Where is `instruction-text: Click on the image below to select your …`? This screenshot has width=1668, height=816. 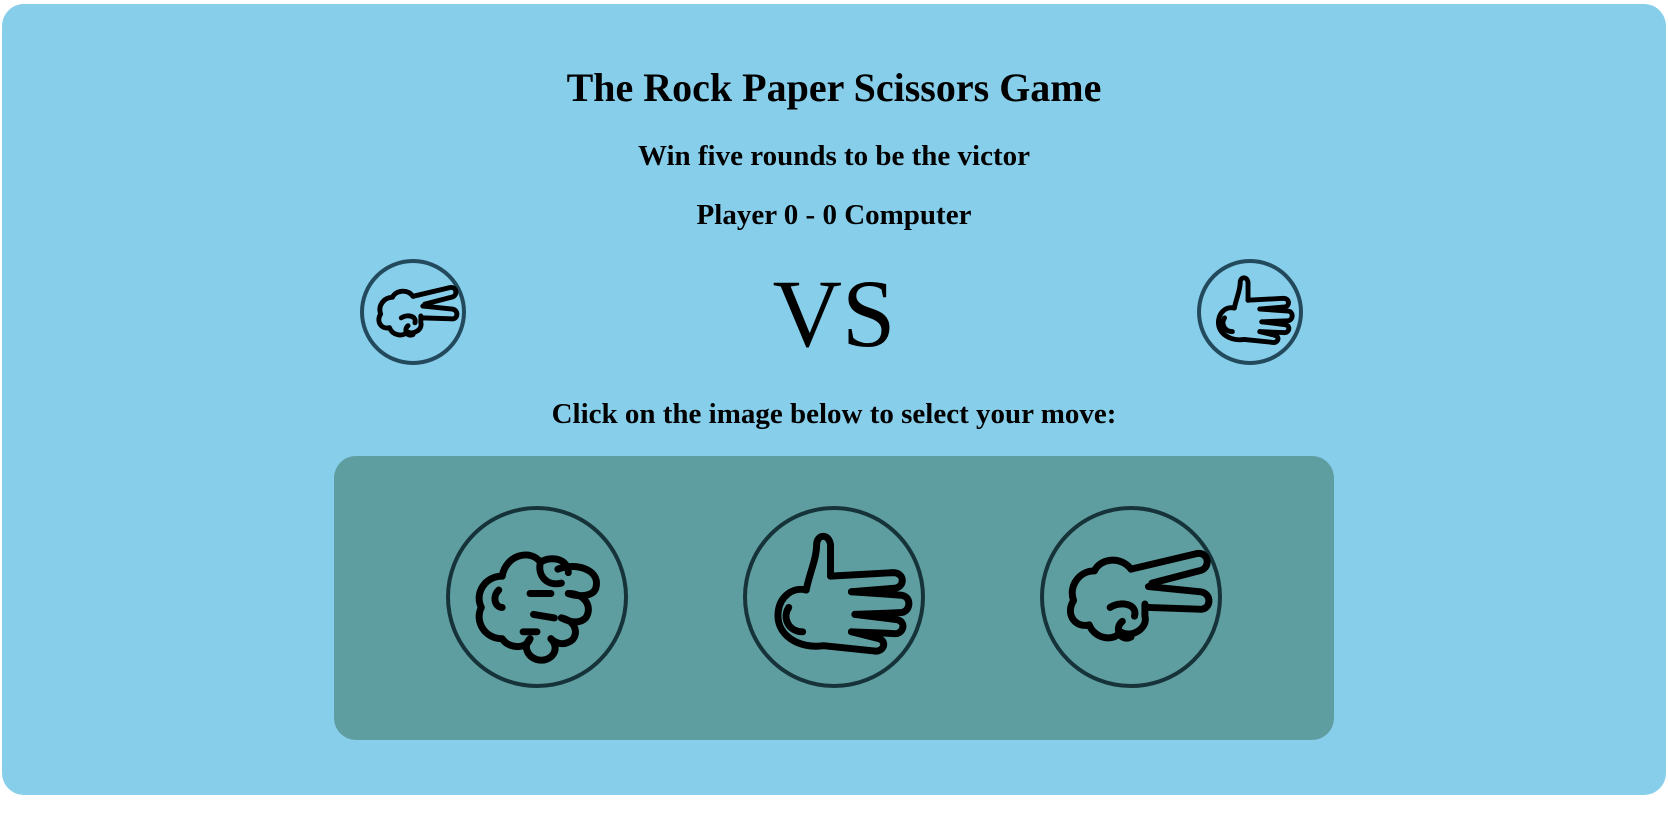 instruction-text: Click on the image below to select your … is located at coordinates (834, 414).